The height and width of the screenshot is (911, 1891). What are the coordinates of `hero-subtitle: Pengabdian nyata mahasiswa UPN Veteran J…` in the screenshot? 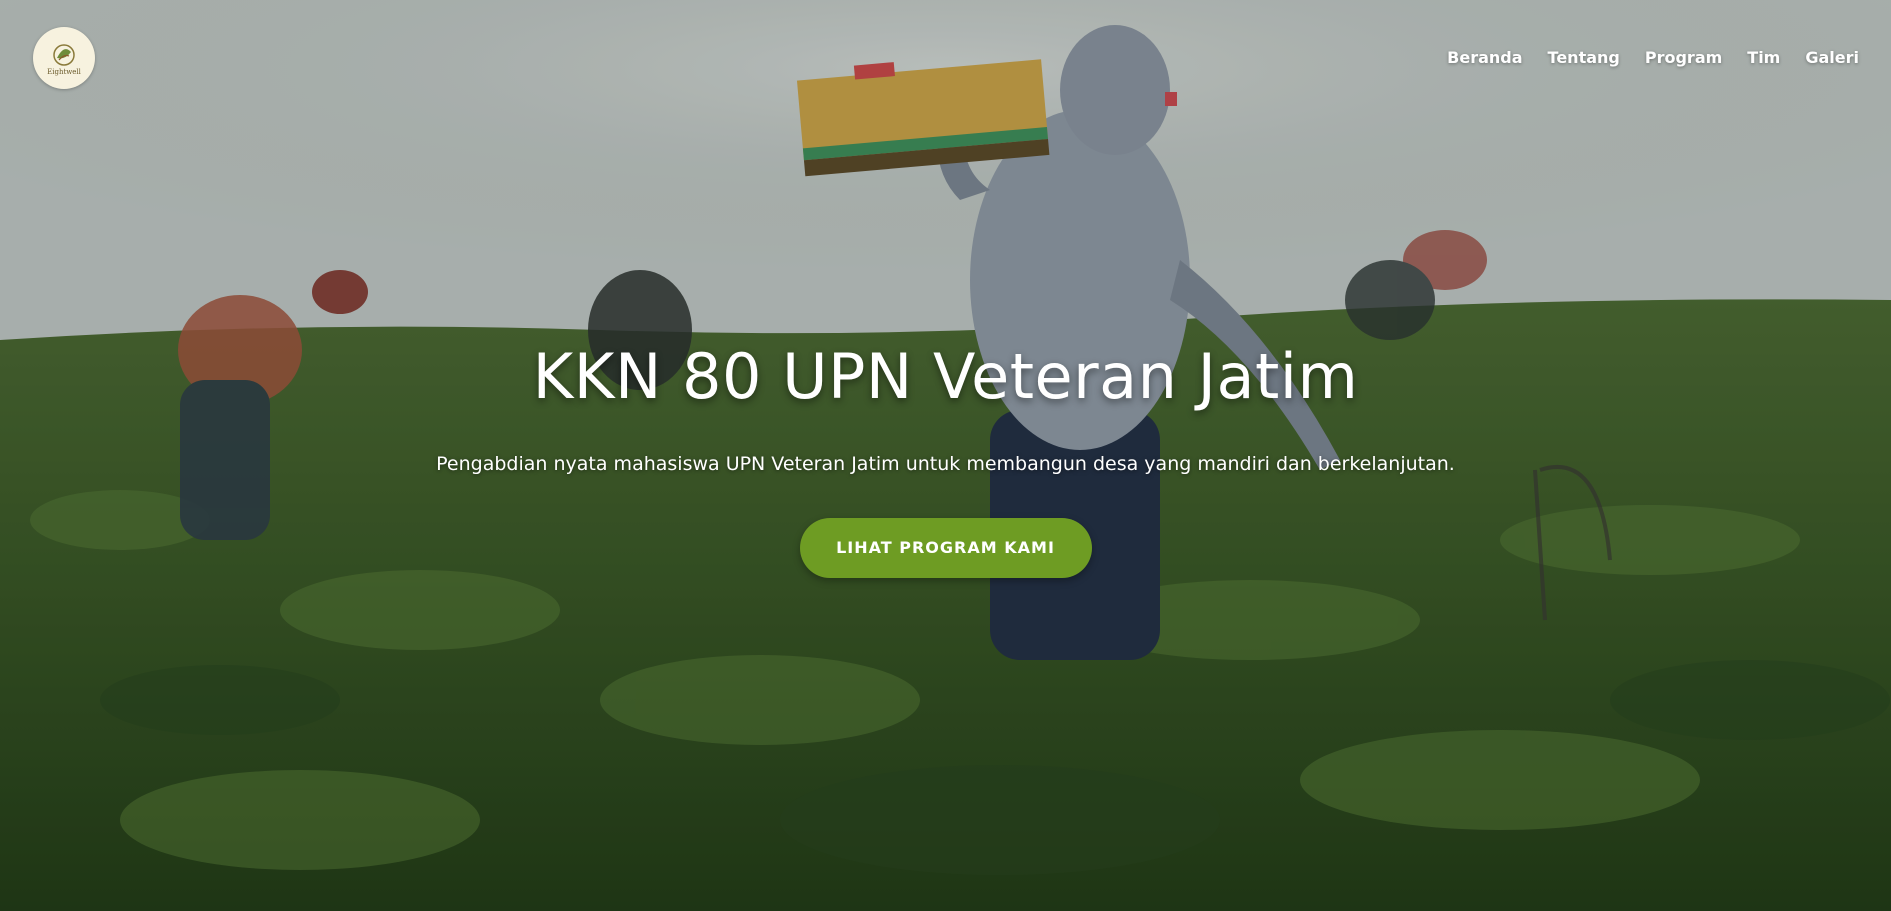 It's located at (945, 464).